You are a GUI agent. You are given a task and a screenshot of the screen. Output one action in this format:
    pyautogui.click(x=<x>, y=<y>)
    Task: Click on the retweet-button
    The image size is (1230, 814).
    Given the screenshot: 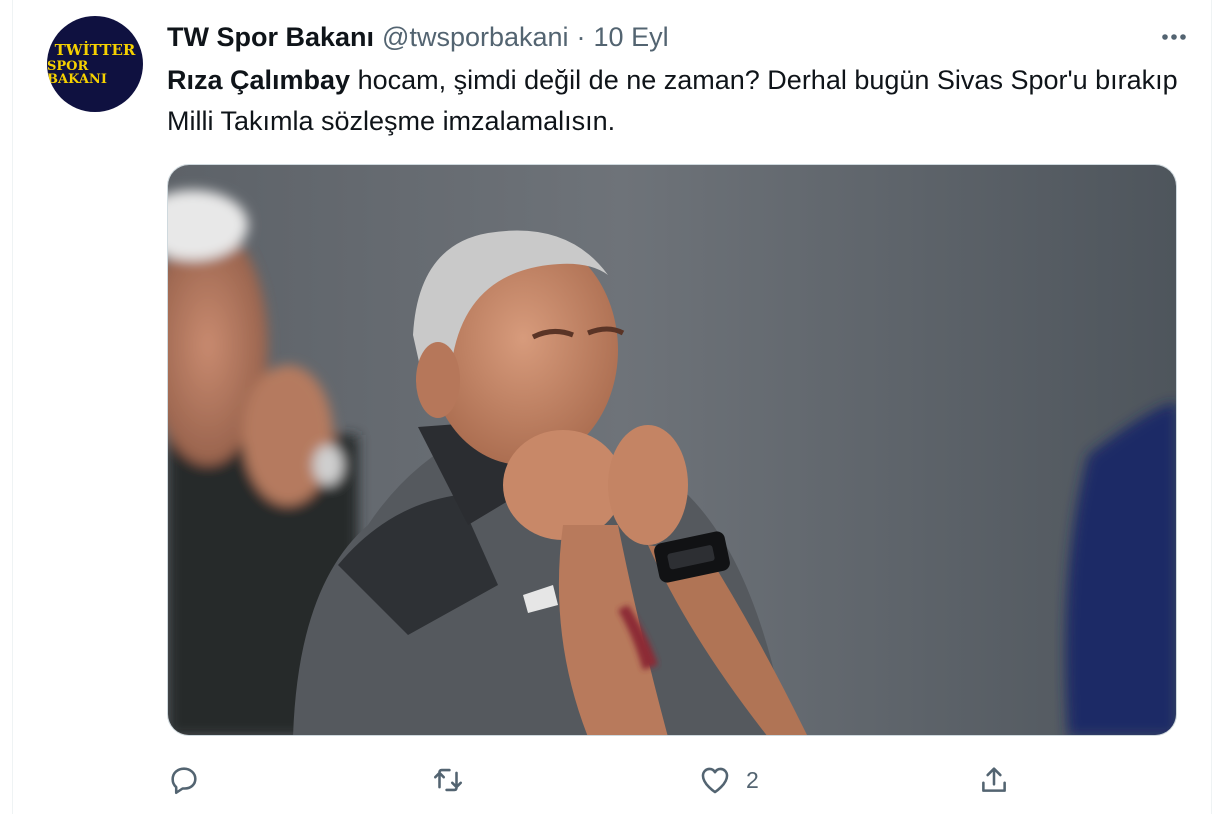 What is the action you would take?
    pyautogui.click(x=455, y=780)
    